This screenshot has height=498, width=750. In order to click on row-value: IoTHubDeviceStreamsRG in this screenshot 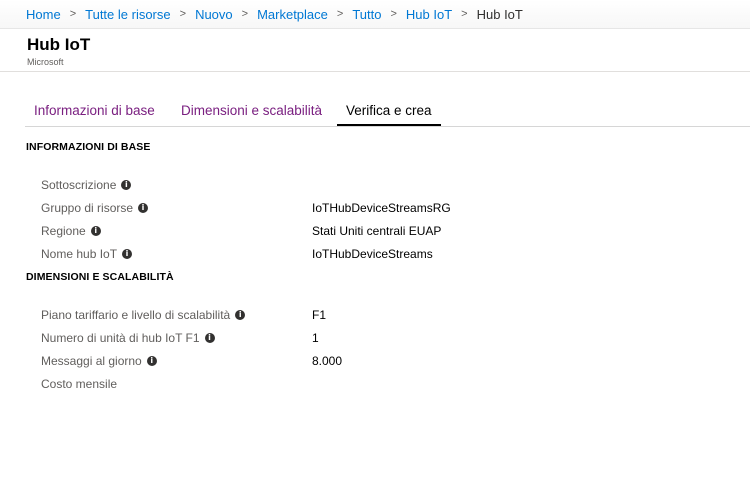, I will do `click(381, 208)`.